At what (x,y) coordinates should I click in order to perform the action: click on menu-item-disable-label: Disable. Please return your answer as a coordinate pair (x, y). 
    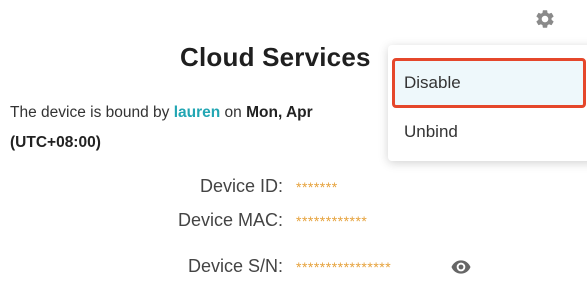
    Looking at the image, I should click on (432, 82).